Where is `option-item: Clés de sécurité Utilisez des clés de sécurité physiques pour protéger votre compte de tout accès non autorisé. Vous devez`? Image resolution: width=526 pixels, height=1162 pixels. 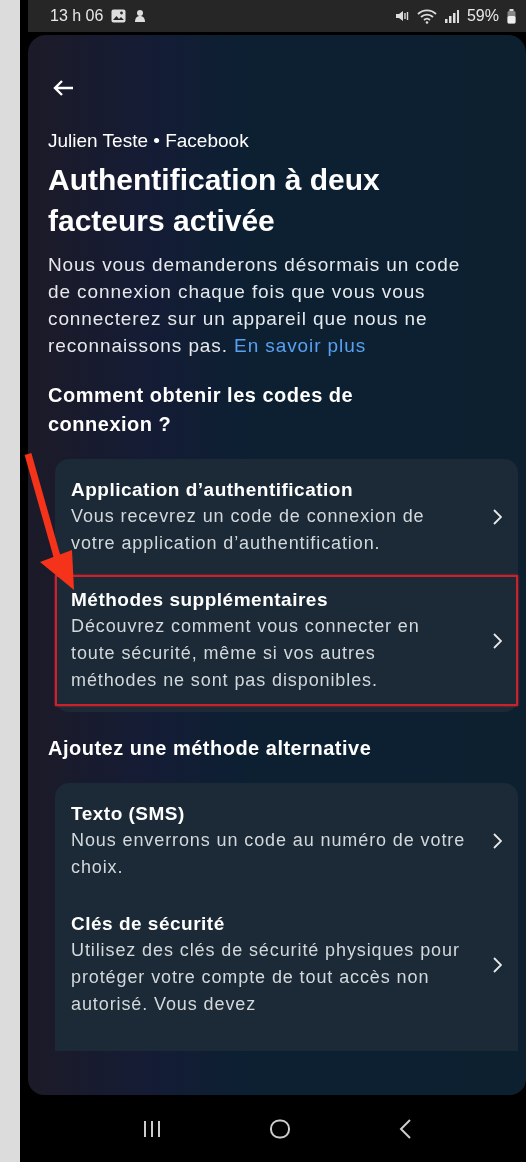 option-item: Clés de sécurité Utilisez des clés de sécurité physiques pour protéger votre compte de tout accès non autorisé. Vous devez is located at coordinates (286, 964).